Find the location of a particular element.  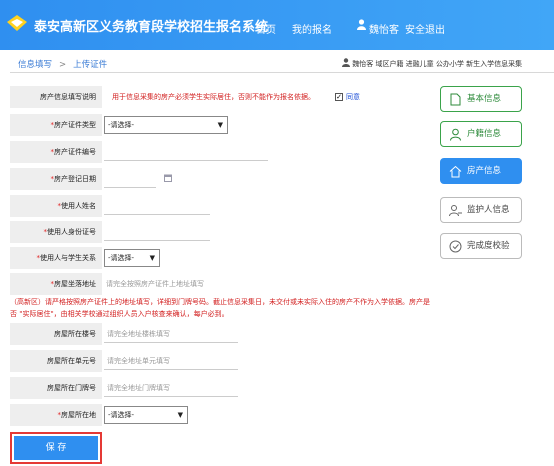

nav-home: 首页 is located at coordinates (266, 28).